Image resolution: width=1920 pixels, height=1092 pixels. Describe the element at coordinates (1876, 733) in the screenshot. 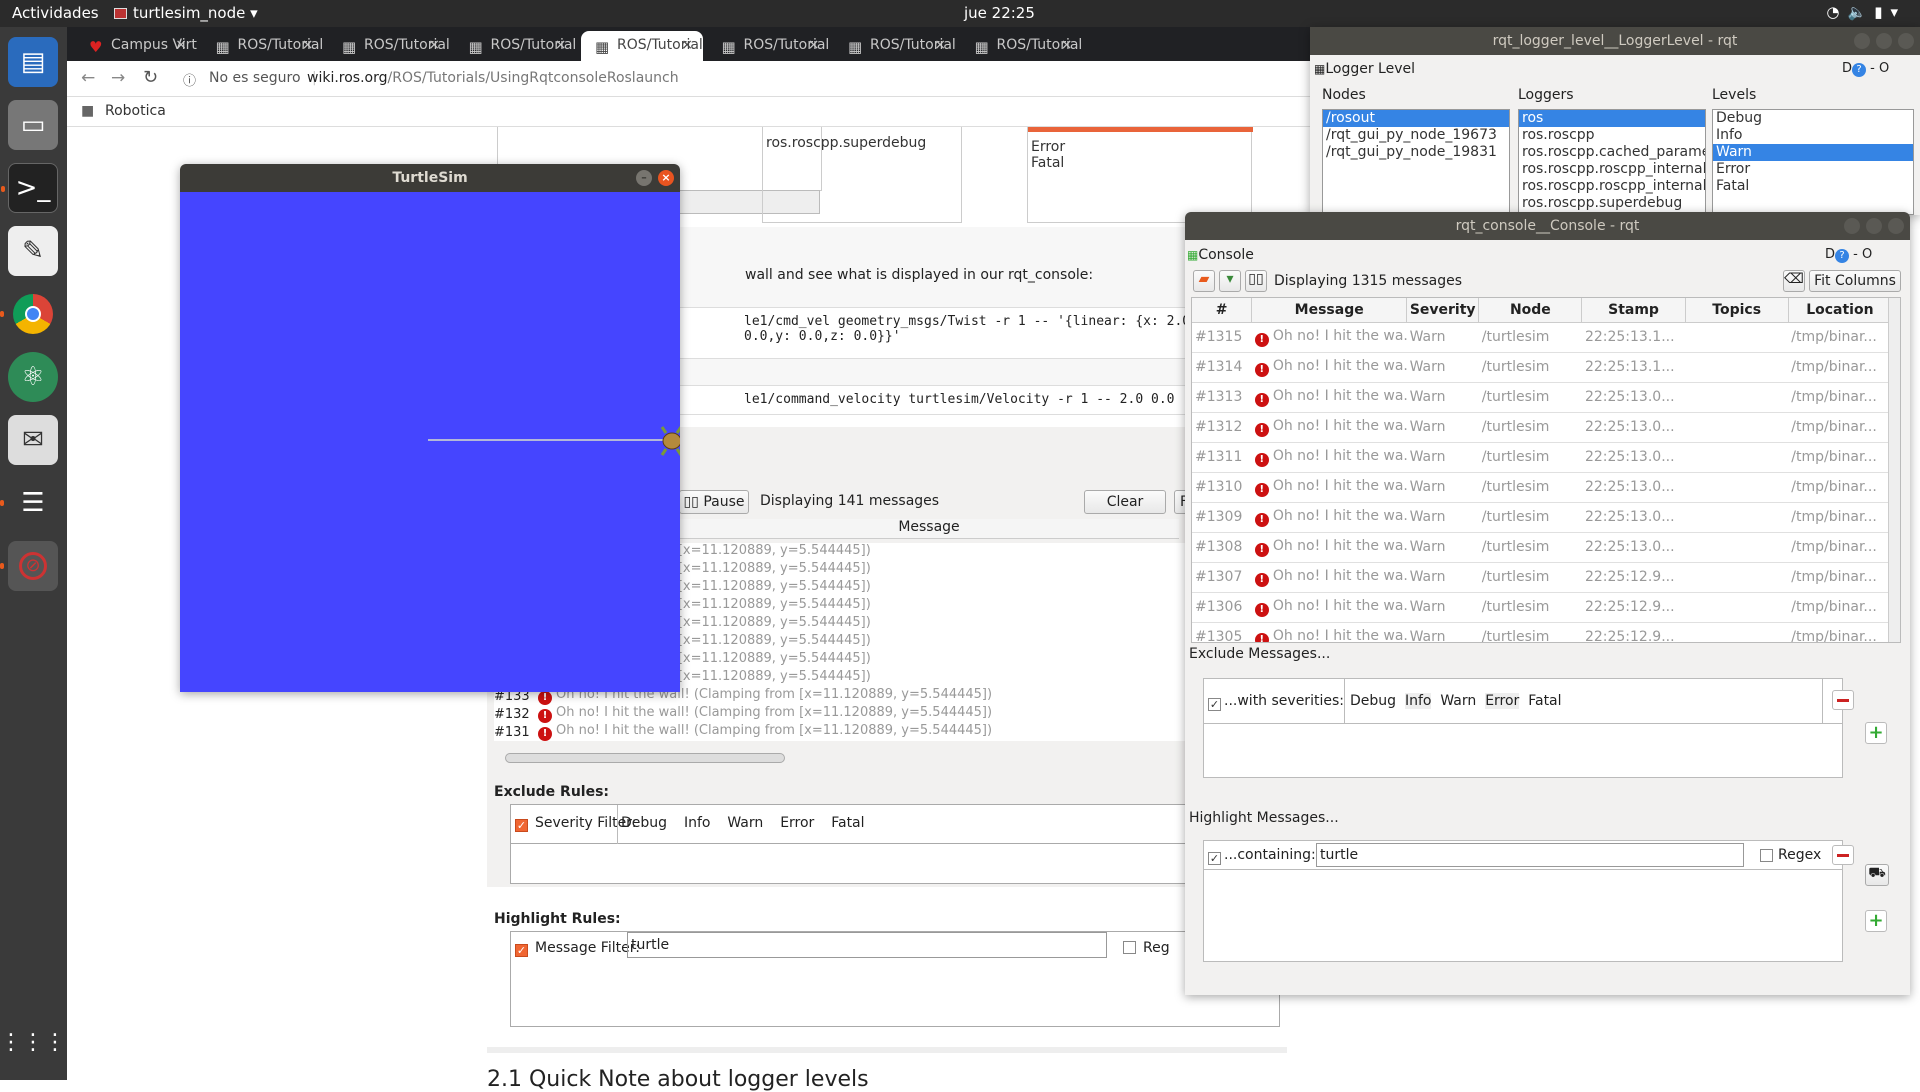

I see `add-exclude-icon: +` at that location.